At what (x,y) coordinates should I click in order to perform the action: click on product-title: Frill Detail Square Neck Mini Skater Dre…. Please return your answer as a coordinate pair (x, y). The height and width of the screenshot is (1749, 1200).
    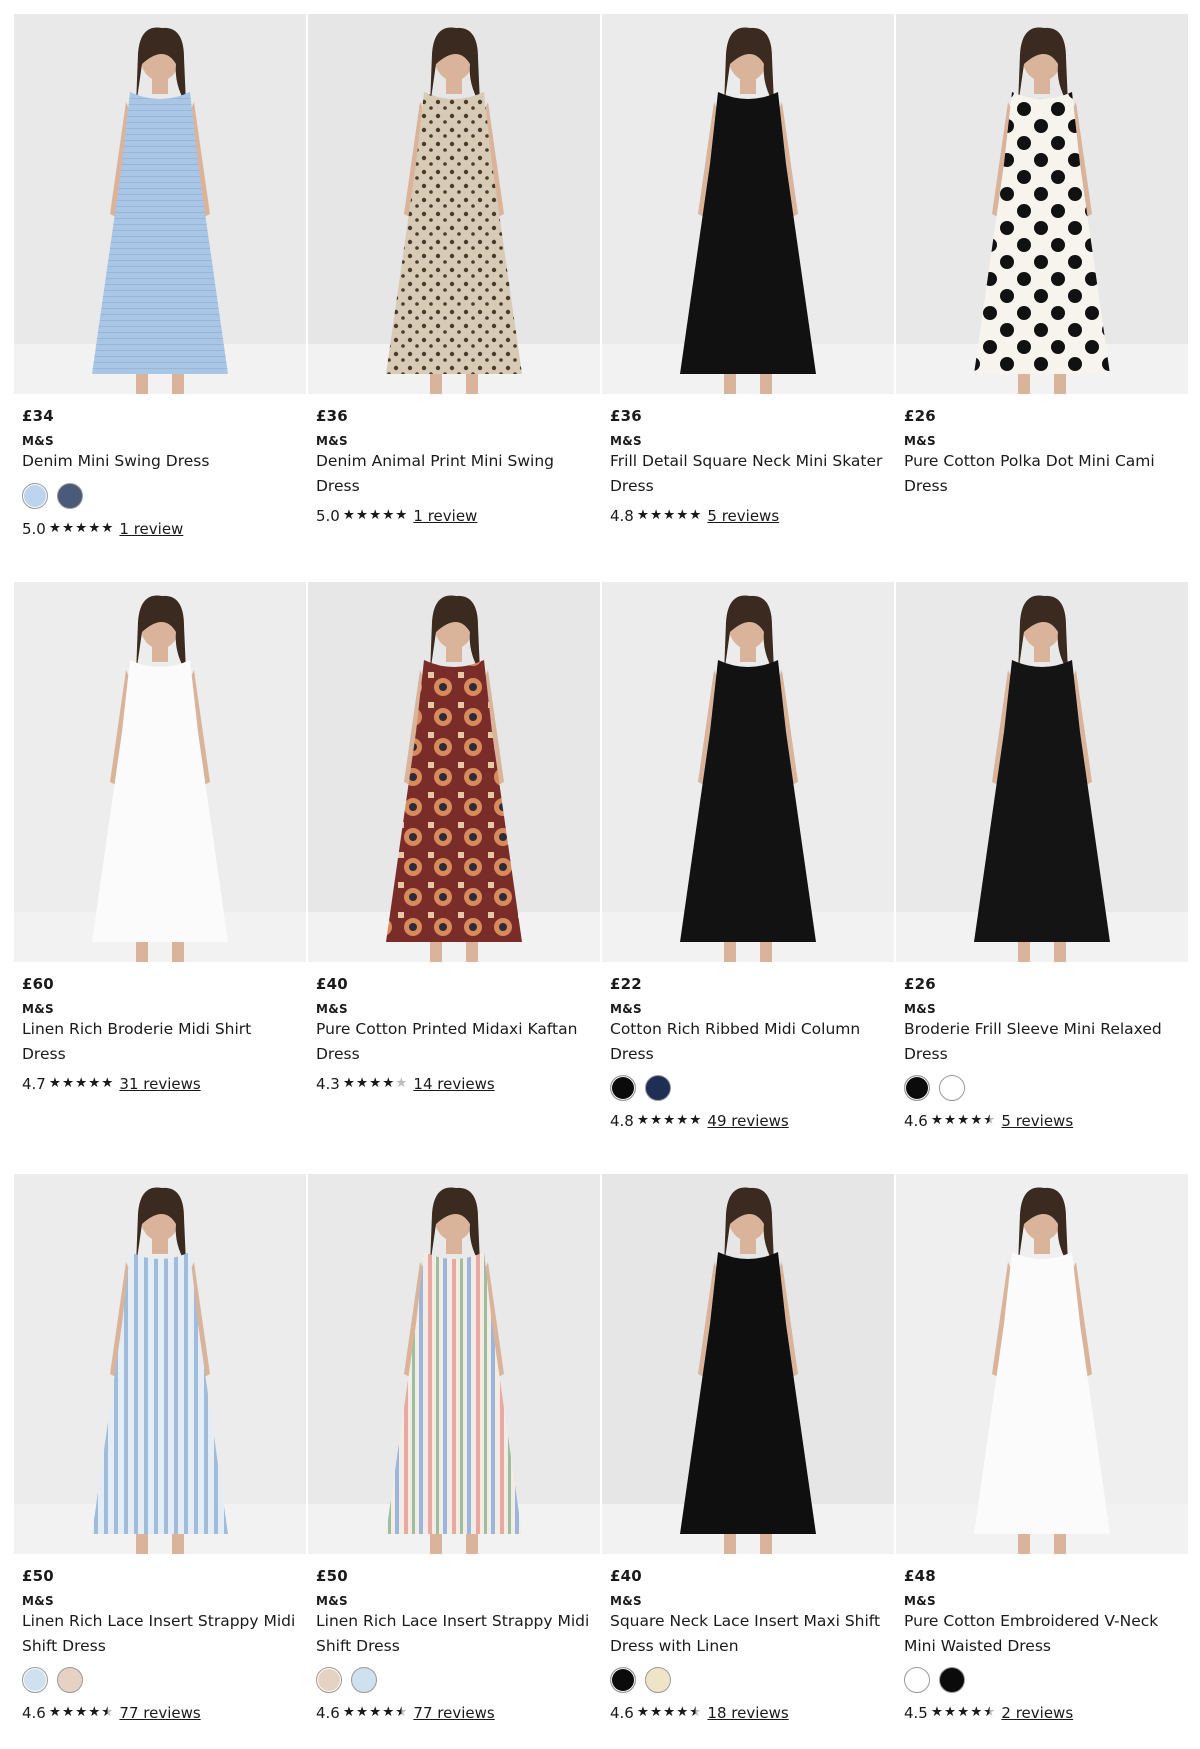
    Looking at the image, I should click on (746, 473).